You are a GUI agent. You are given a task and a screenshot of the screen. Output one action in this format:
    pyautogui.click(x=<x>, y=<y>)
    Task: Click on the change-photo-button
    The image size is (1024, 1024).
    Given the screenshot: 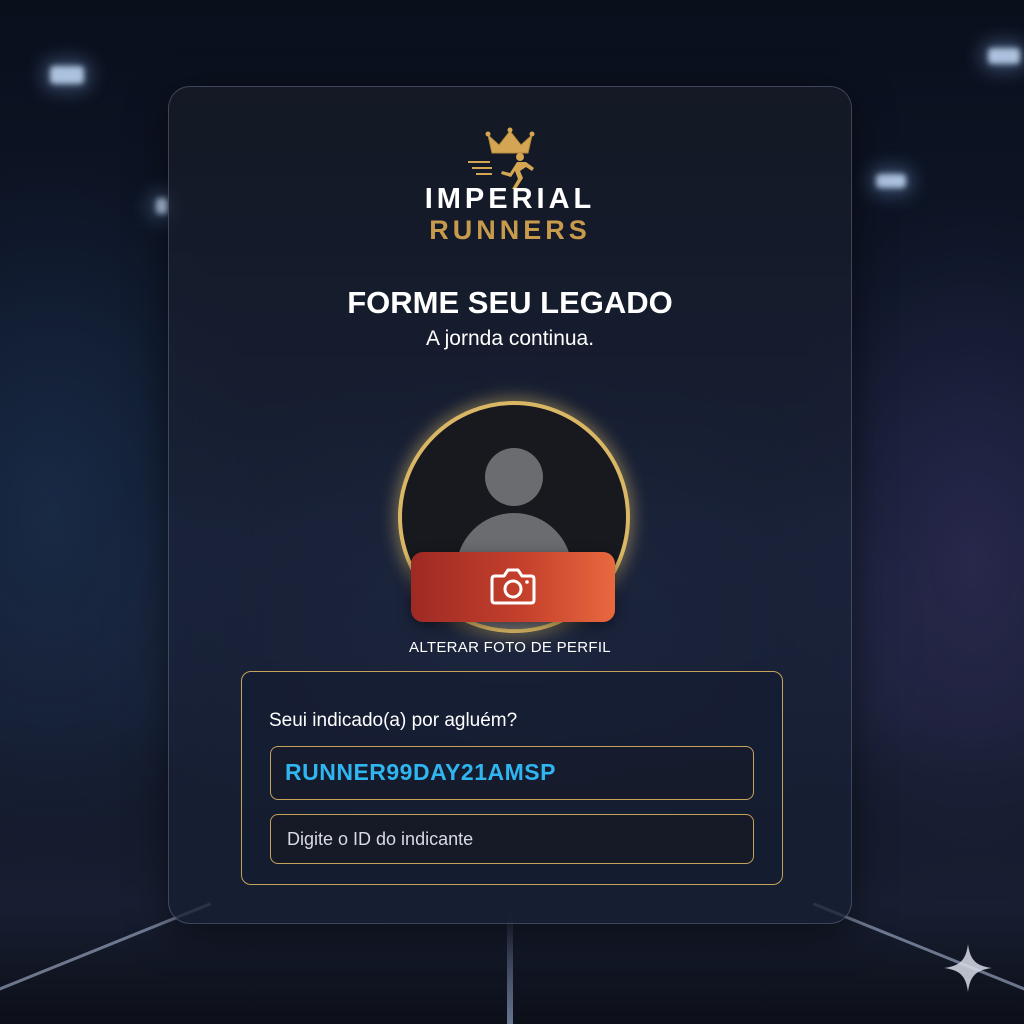 What is the action you would take?
    pyautogui.click(x=513, y=587)
    